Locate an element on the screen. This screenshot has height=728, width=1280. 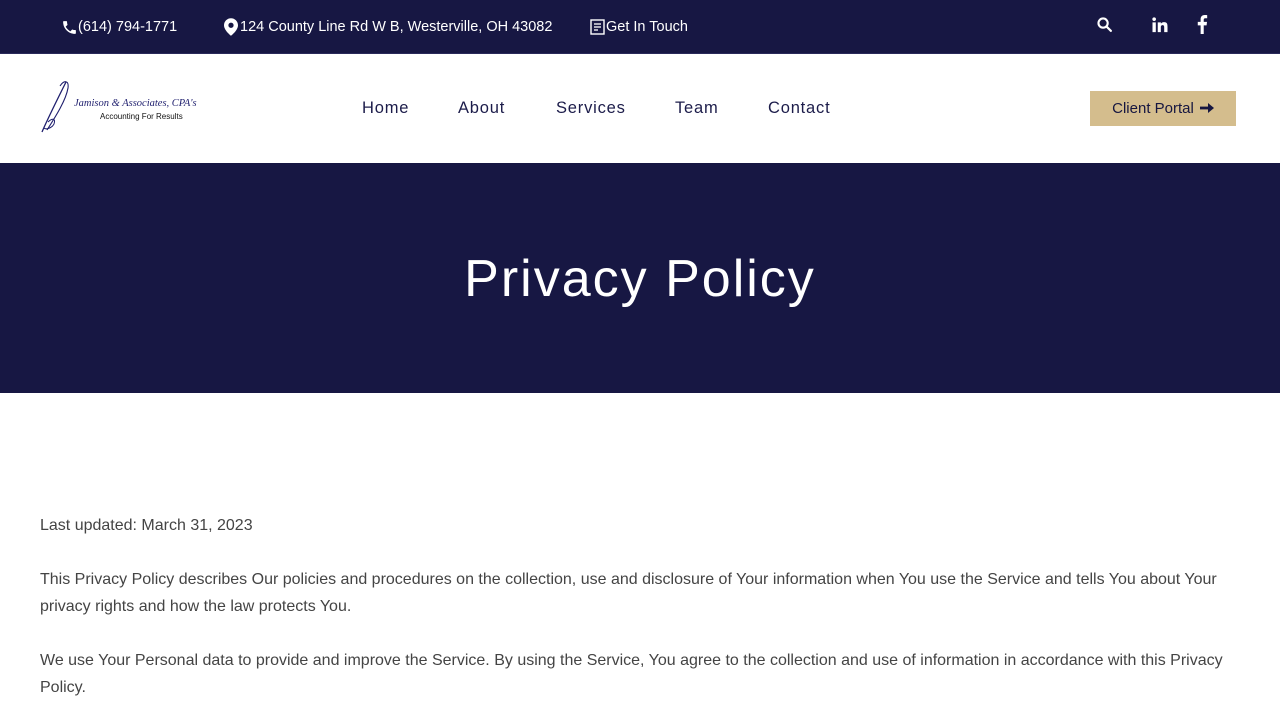
phone-link: (614) 794-1771 is located at coordinates (118, 27).